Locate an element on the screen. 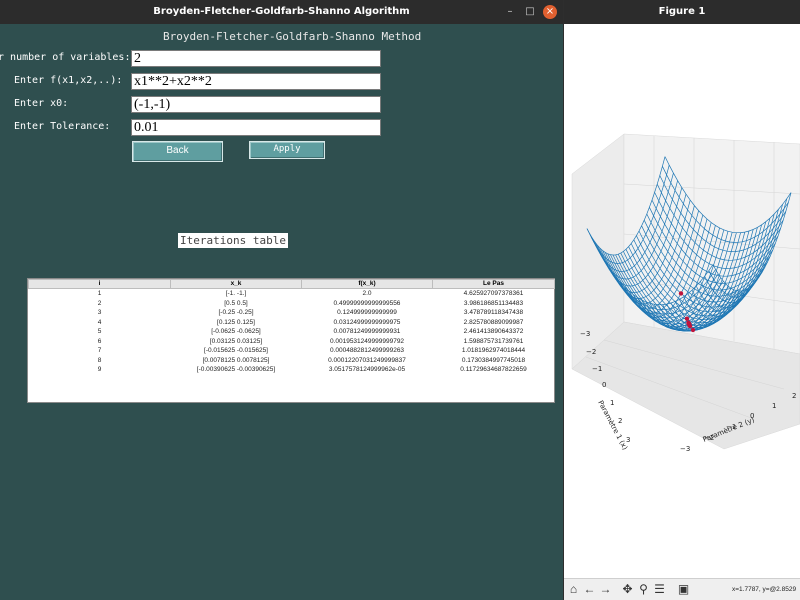 Image resolution: width=800 pixels, height=600 pixels. cell-i: 9 is located at coordinates (99, 369).